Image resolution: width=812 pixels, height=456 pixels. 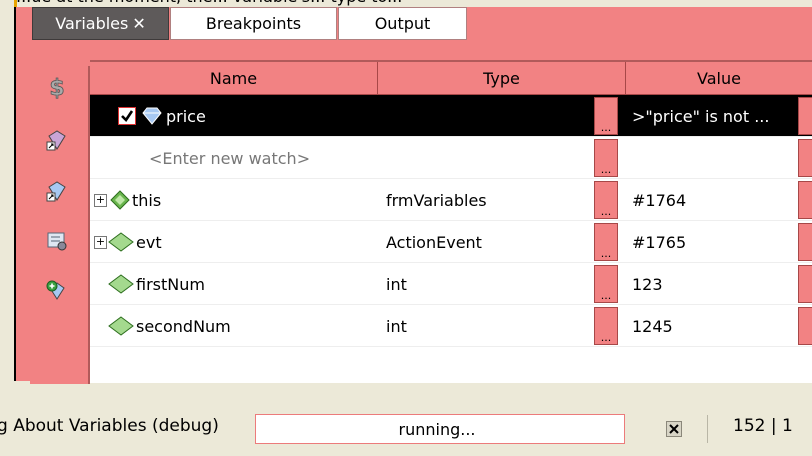 What do you see at coordinates (60, 225) in the screenshot?
I see `debug-toolbar: $` at bounding box center [60, 225].